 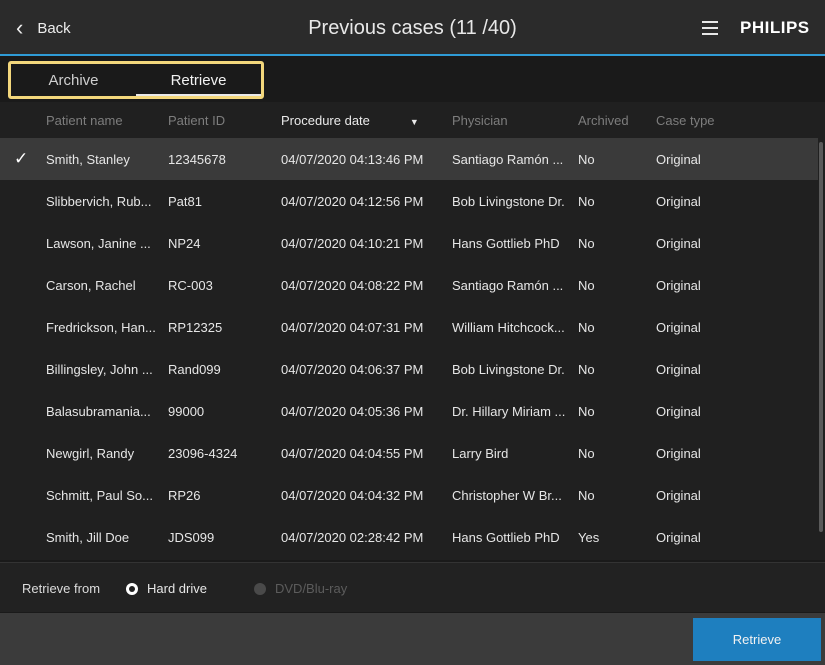 I want to click on cell-patient-id: RP26, so click(x=184, y=495).